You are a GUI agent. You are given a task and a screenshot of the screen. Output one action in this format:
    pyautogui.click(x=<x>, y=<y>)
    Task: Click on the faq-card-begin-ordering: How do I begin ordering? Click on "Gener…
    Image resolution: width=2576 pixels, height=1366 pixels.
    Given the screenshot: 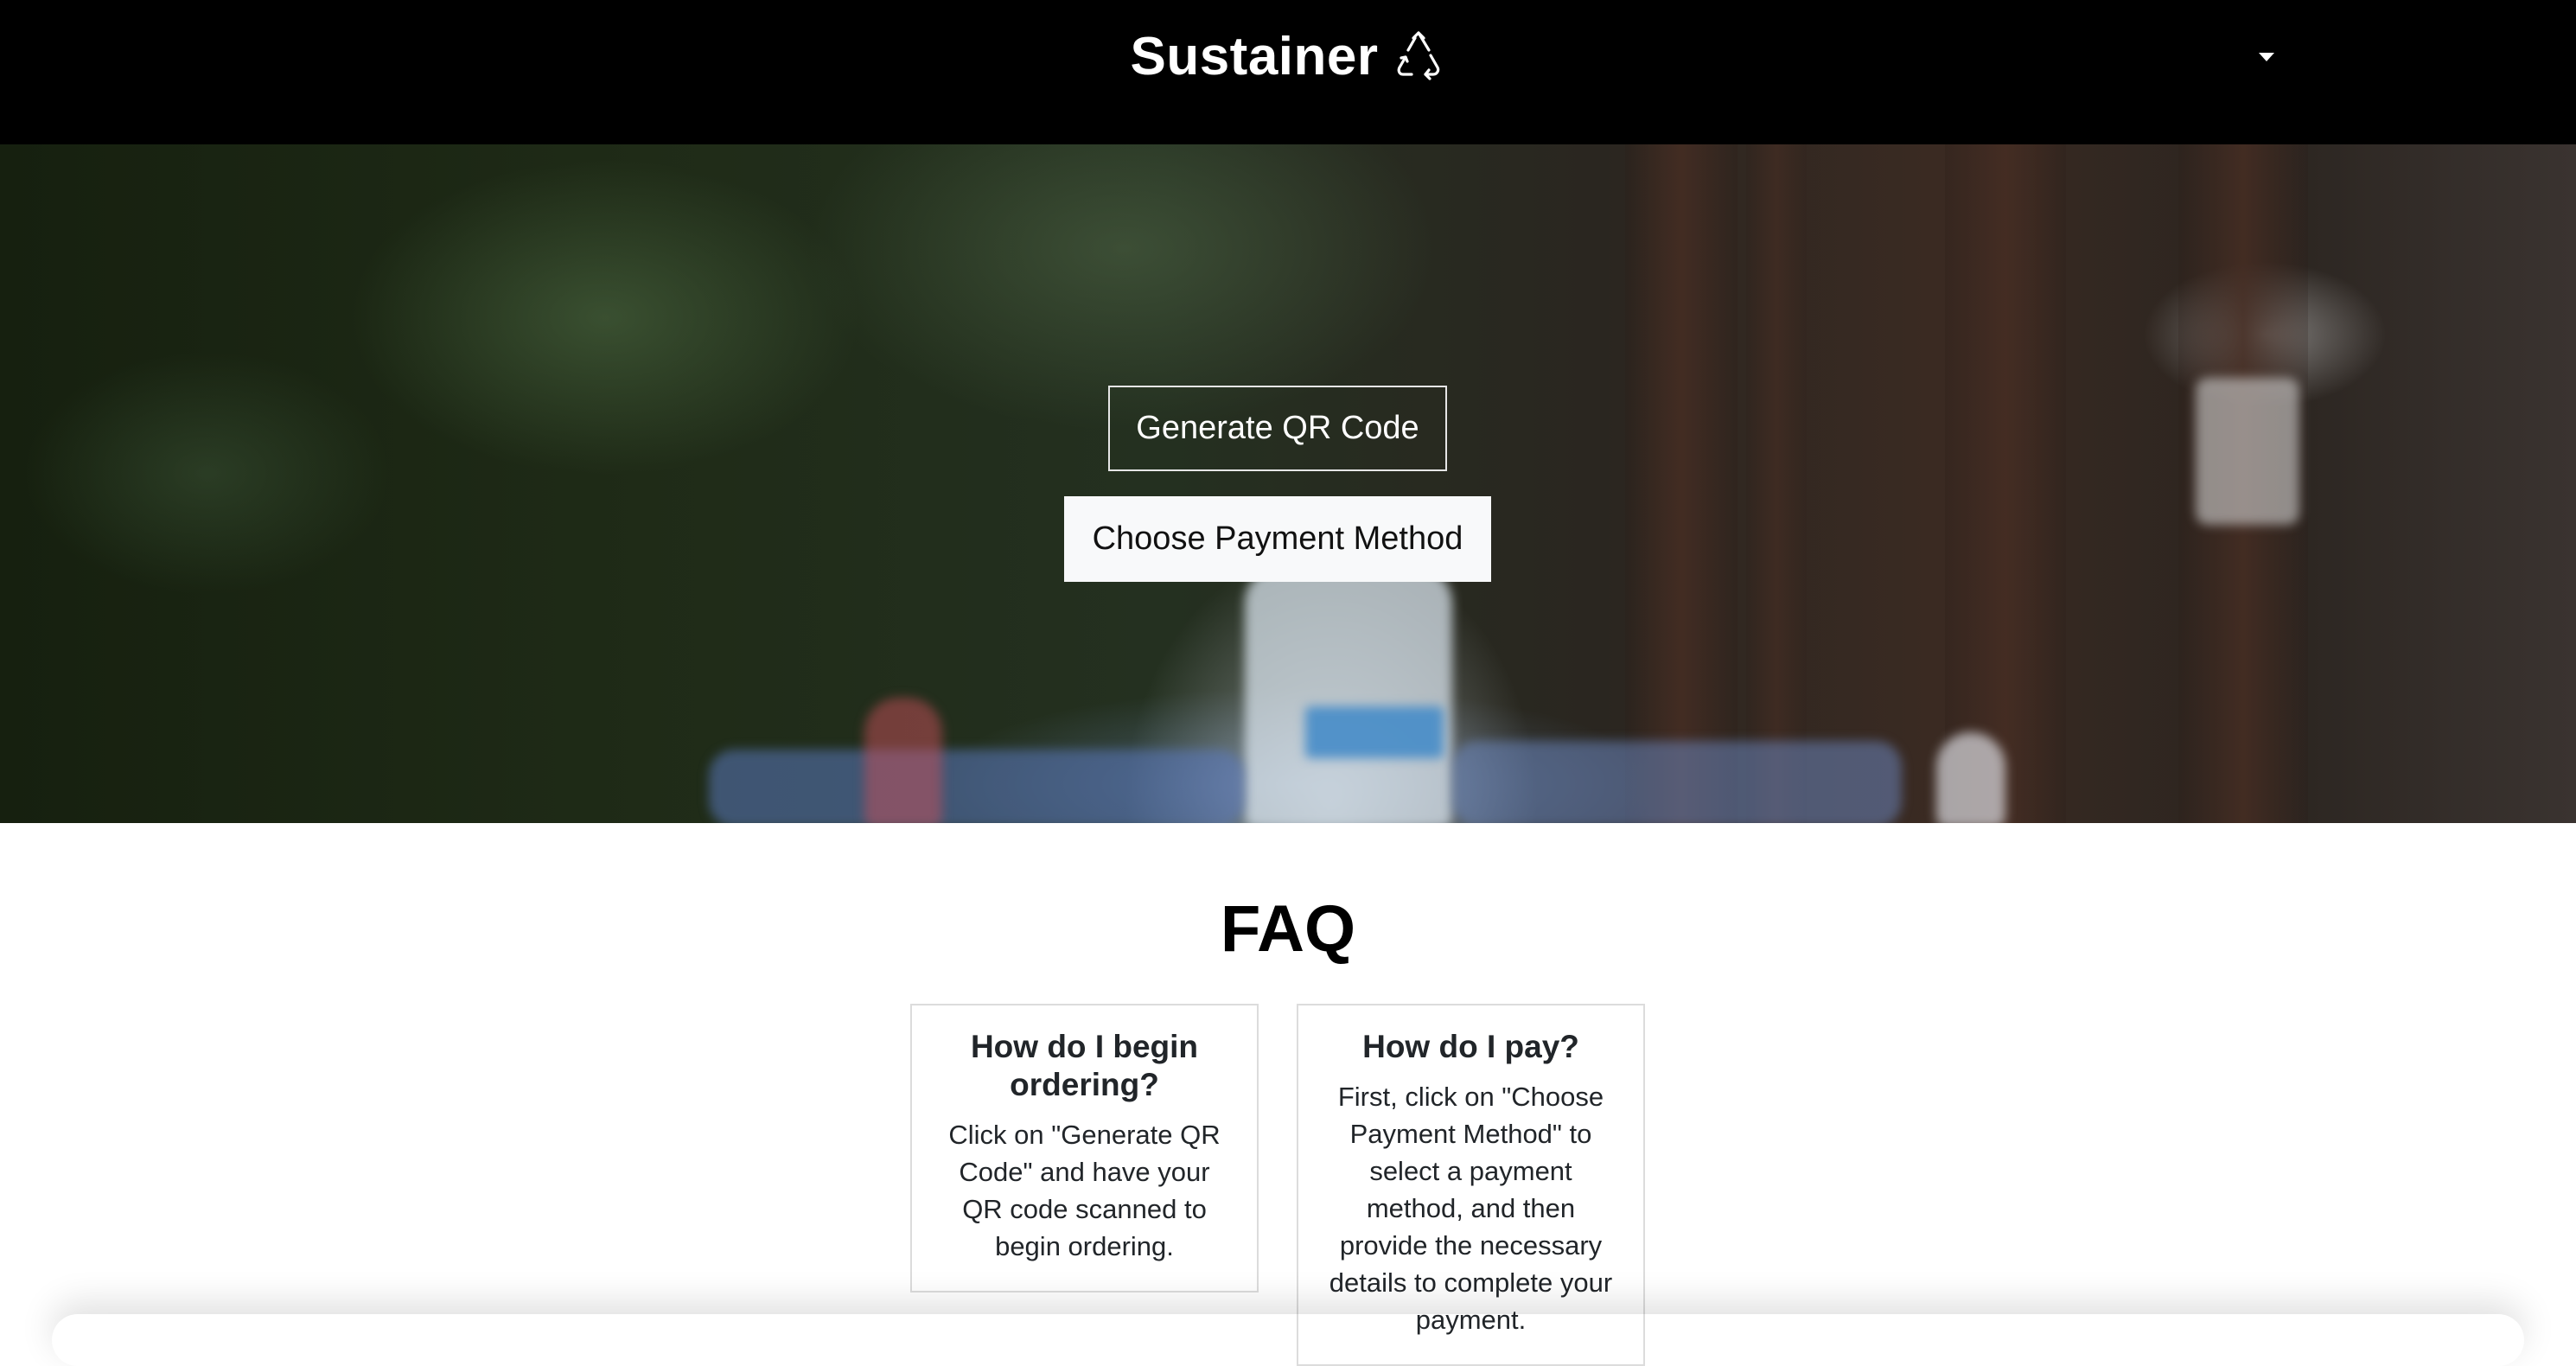 What is the action you would take?
    pyautogui.click(x=1084, y=1148)
    